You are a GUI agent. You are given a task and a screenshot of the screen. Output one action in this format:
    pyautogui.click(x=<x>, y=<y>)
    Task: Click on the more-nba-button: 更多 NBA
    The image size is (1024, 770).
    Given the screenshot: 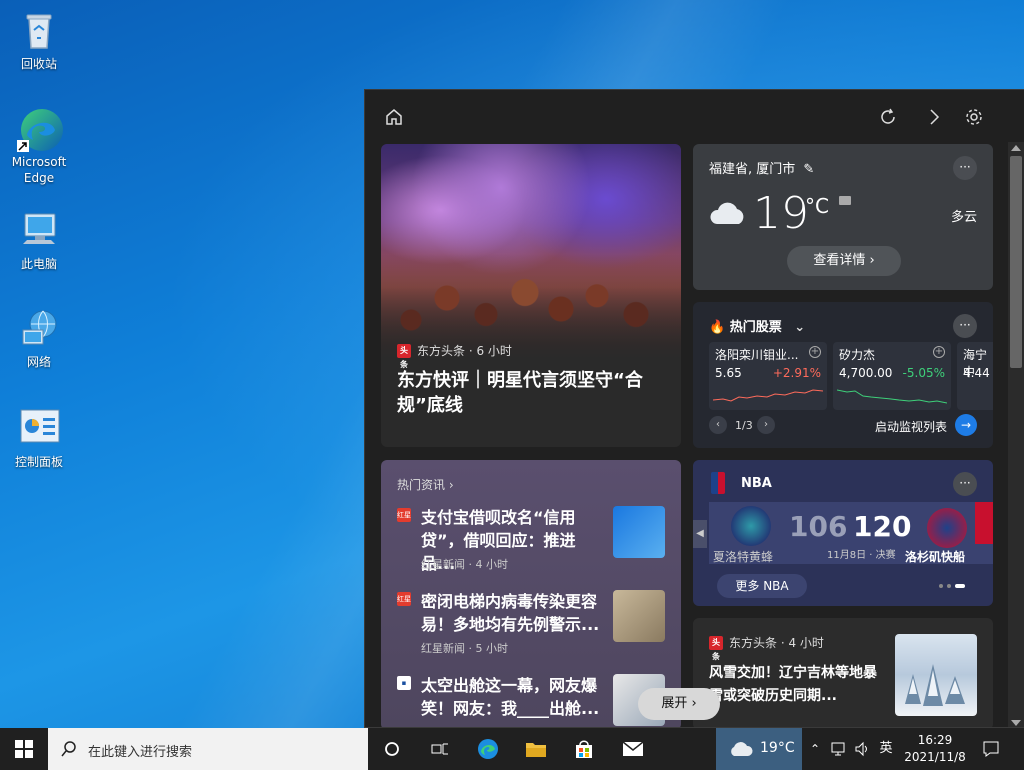 What is the action you would take?
    pyautogui.click(x=762, y=586)
    